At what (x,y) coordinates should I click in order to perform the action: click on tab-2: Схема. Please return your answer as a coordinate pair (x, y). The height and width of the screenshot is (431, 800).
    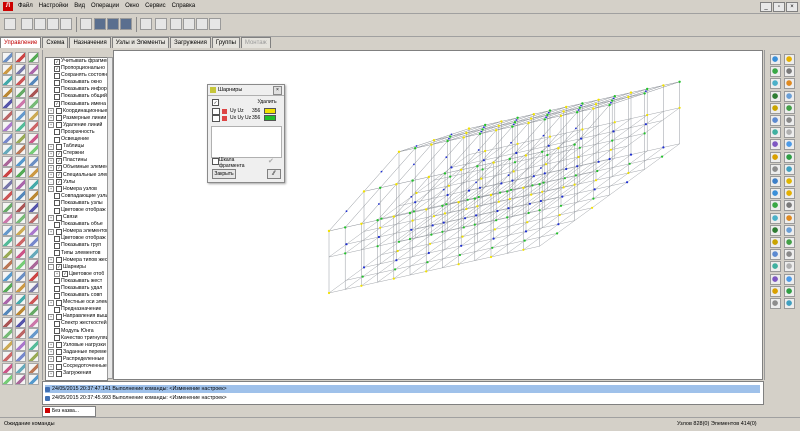
    Looking at the image, I should click on (55, 42).